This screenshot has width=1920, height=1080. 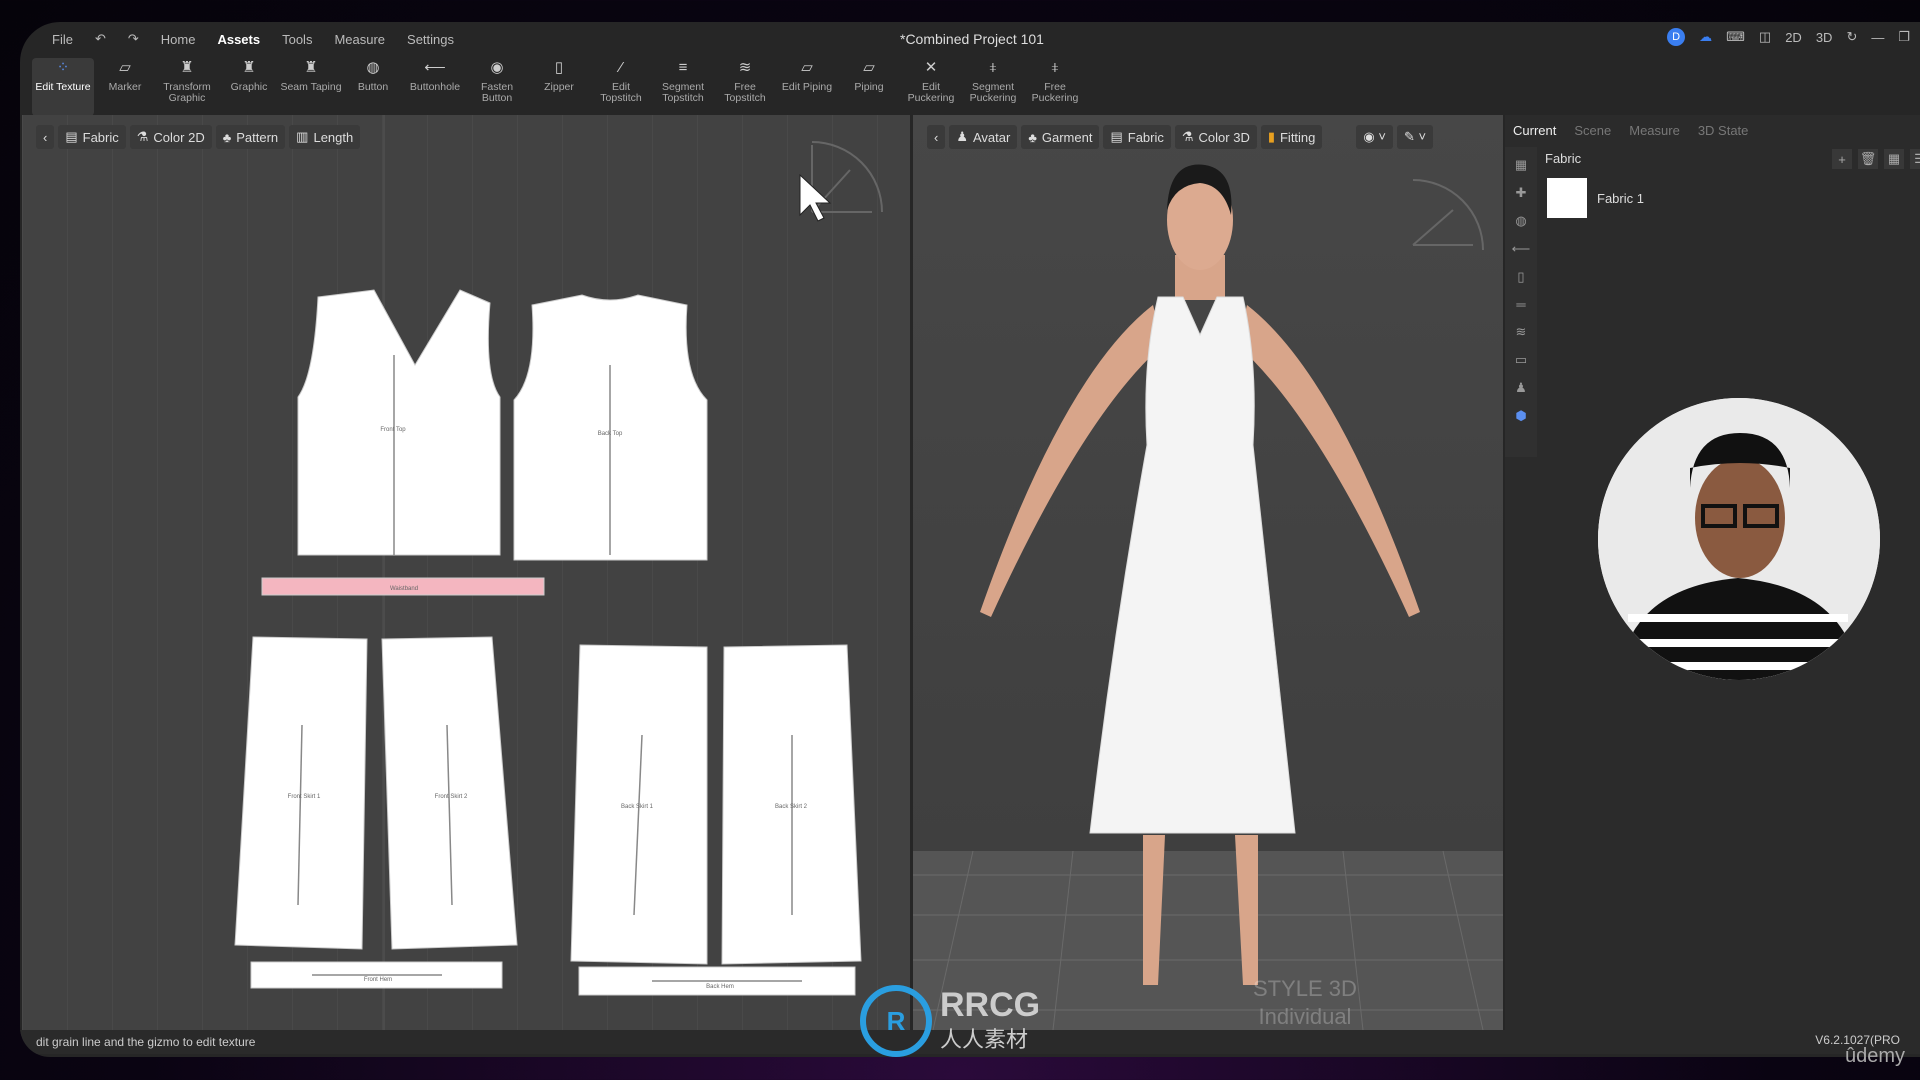 What do you see at coordinates (1521, 165) in the screenshot?
I see `fabric-icon: ▦` at bounding box center [1521, 165].